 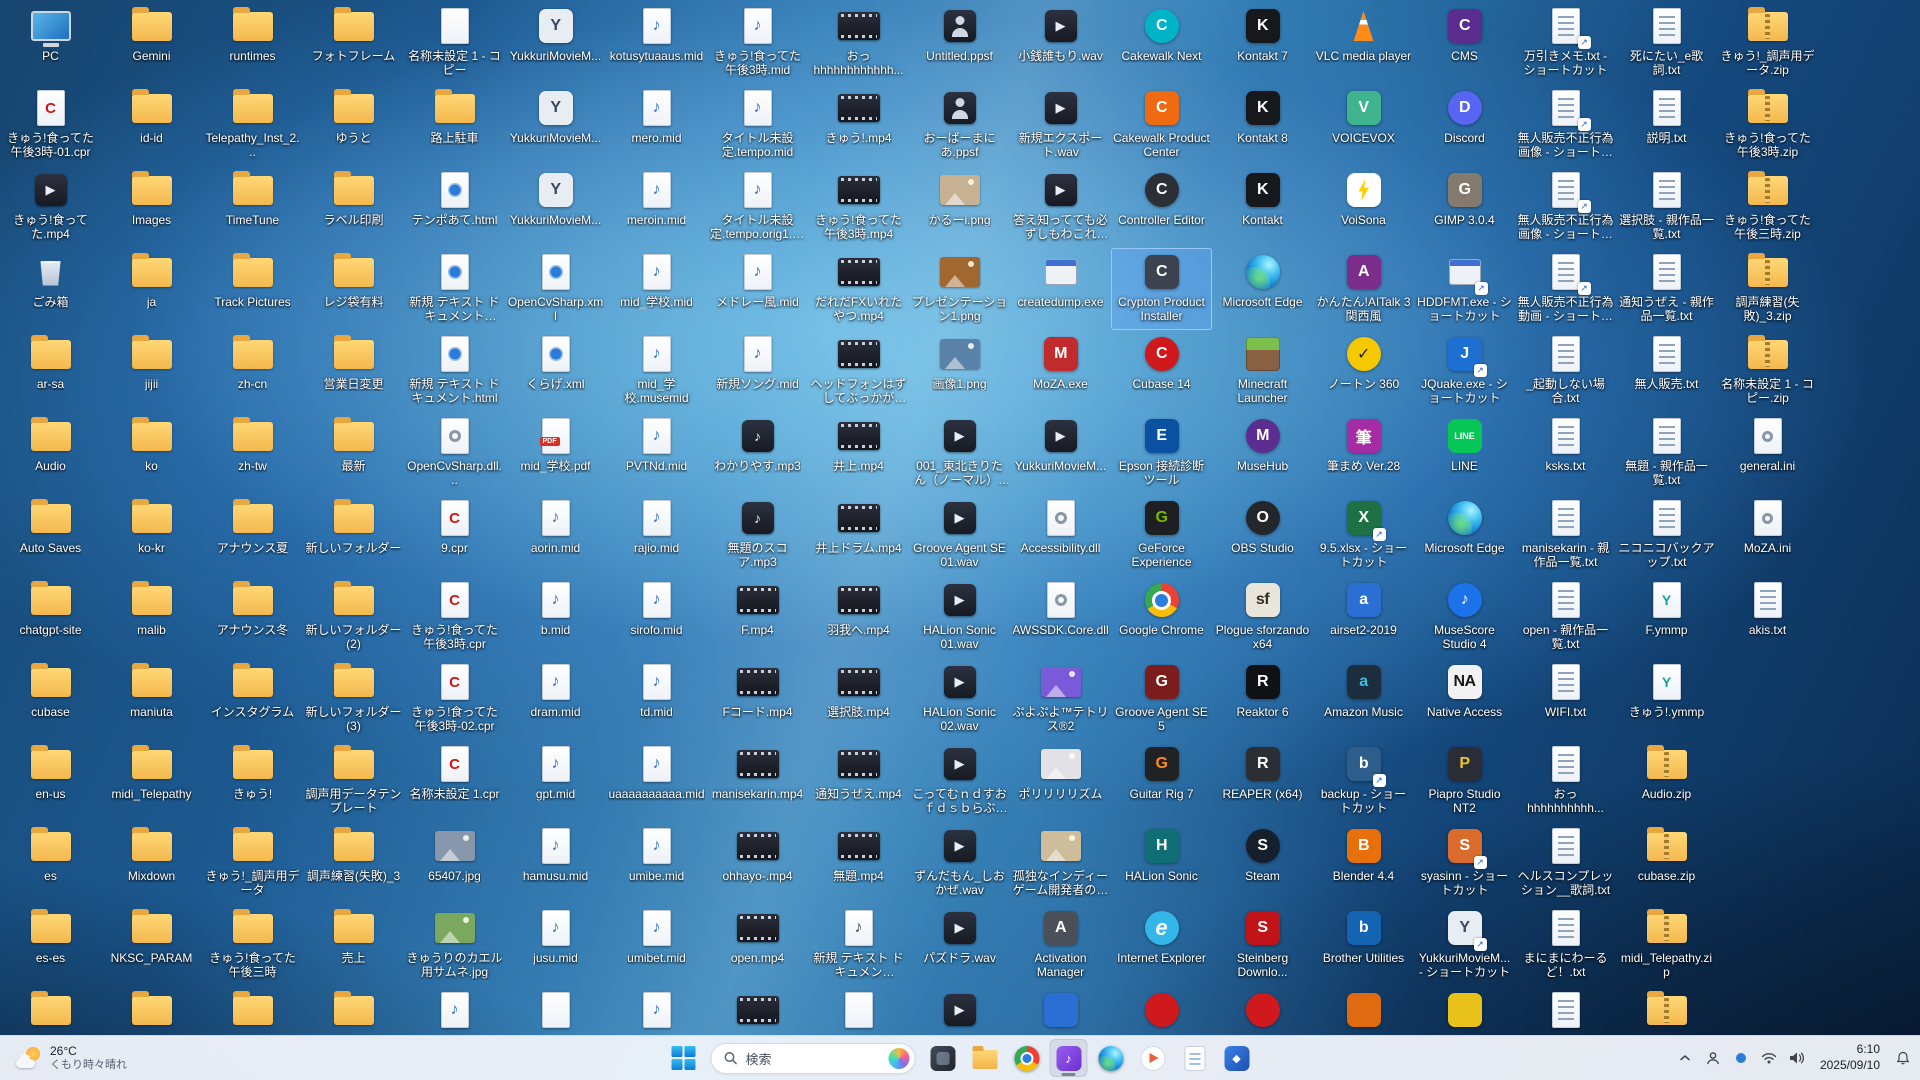 I want to click on desktop-icon: LINE LINE, so click(x=1464, y=453).